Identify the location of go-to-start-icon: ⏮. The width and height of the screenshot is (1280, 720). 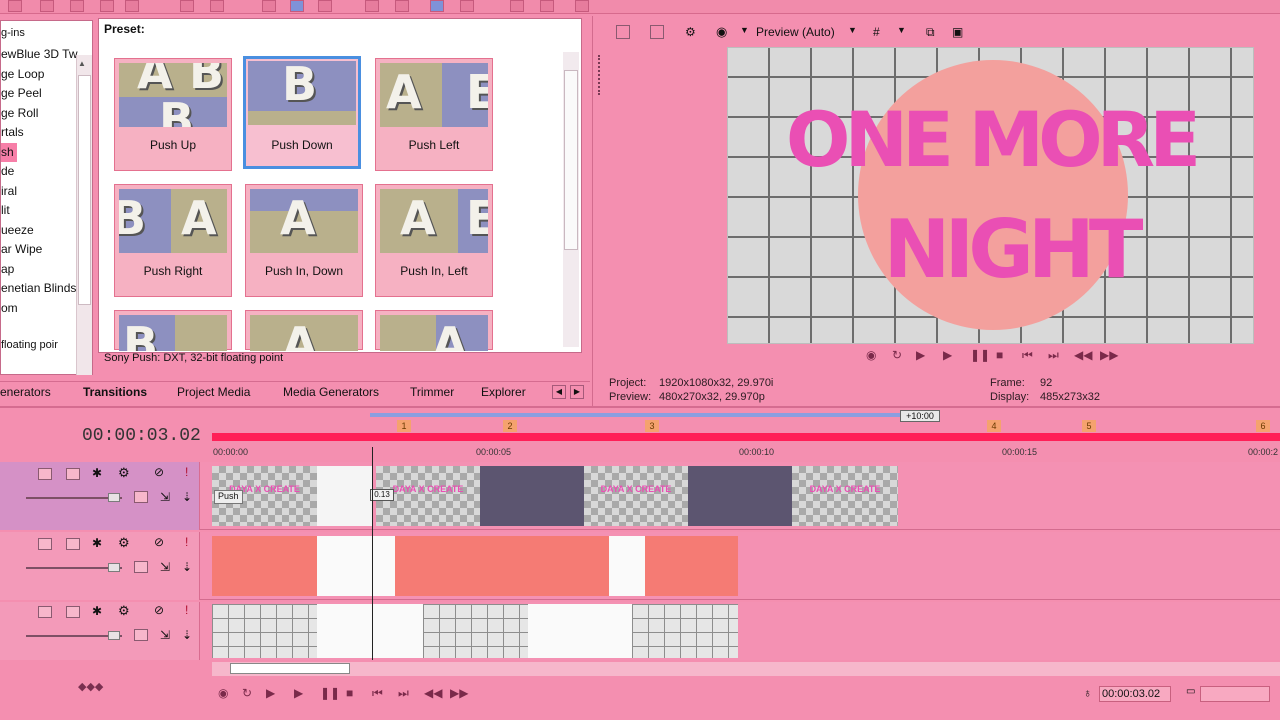
(1031, 356).